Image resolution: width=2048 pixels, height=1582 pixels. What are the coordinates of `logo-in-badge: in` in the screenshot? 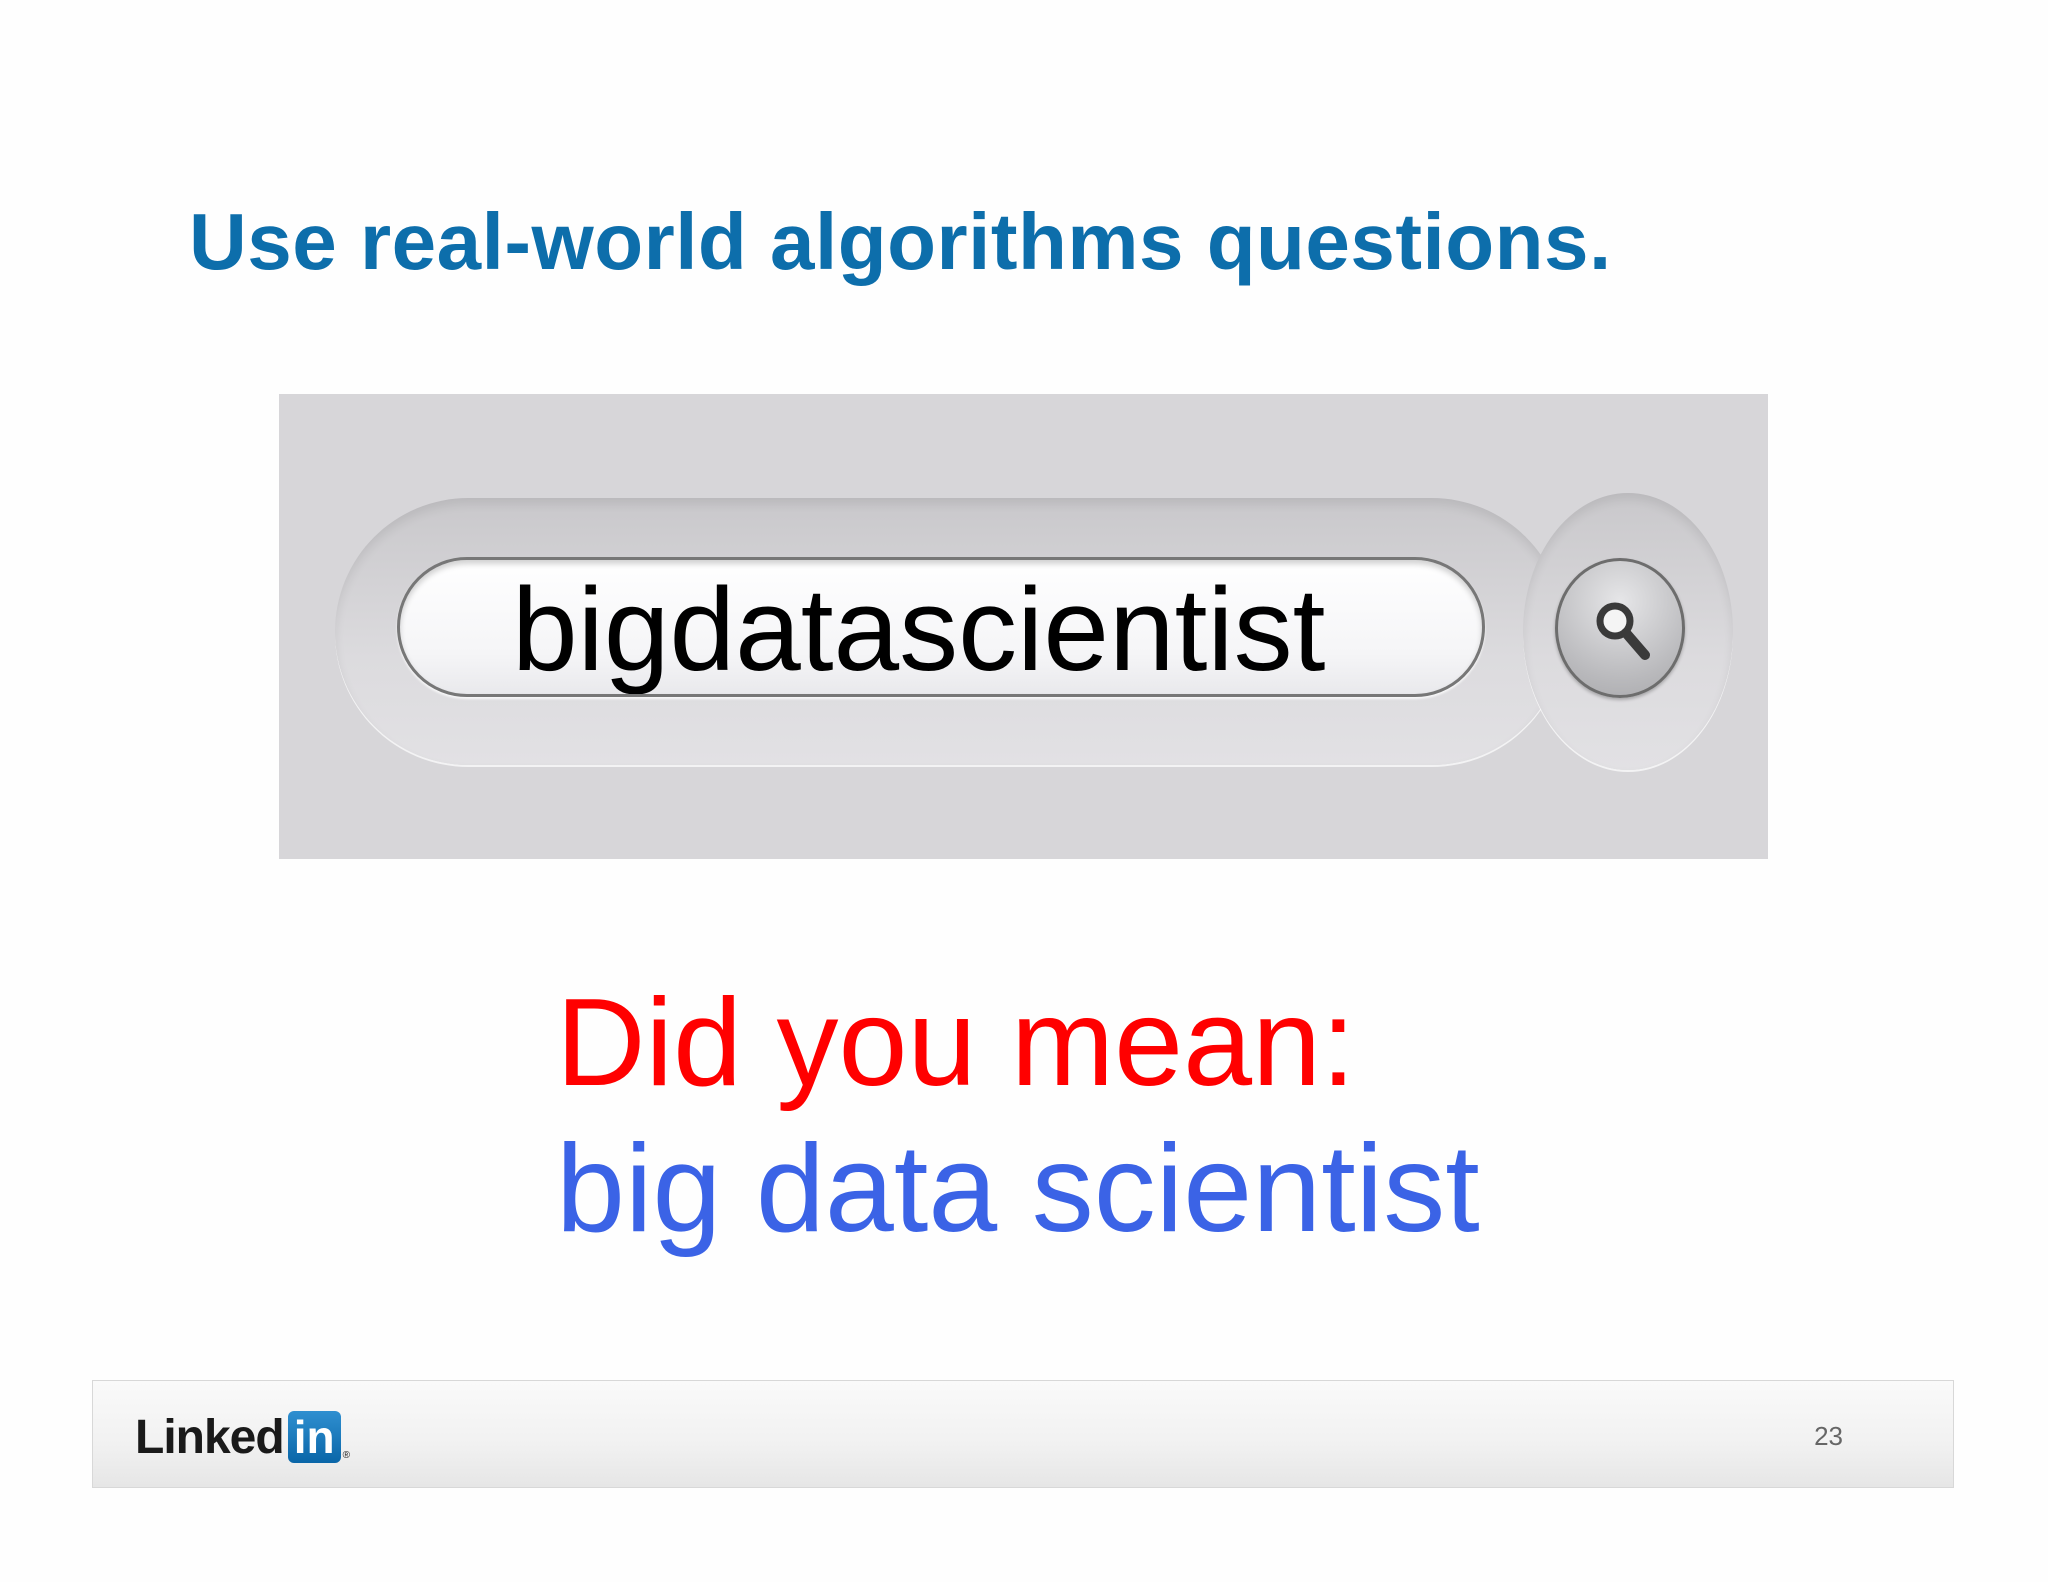 It's located at (314, 1437).